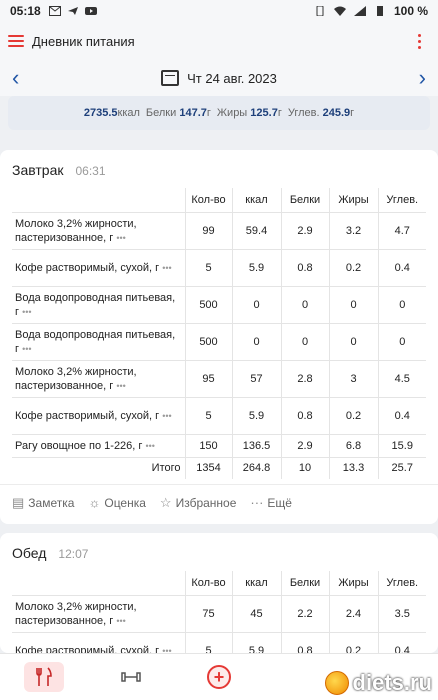 The width and height of the screenshot is (438, 700). Describe the element at coordinates (256, 467) in the screenshot. I see `totals-kcal: 264.8` at that location.